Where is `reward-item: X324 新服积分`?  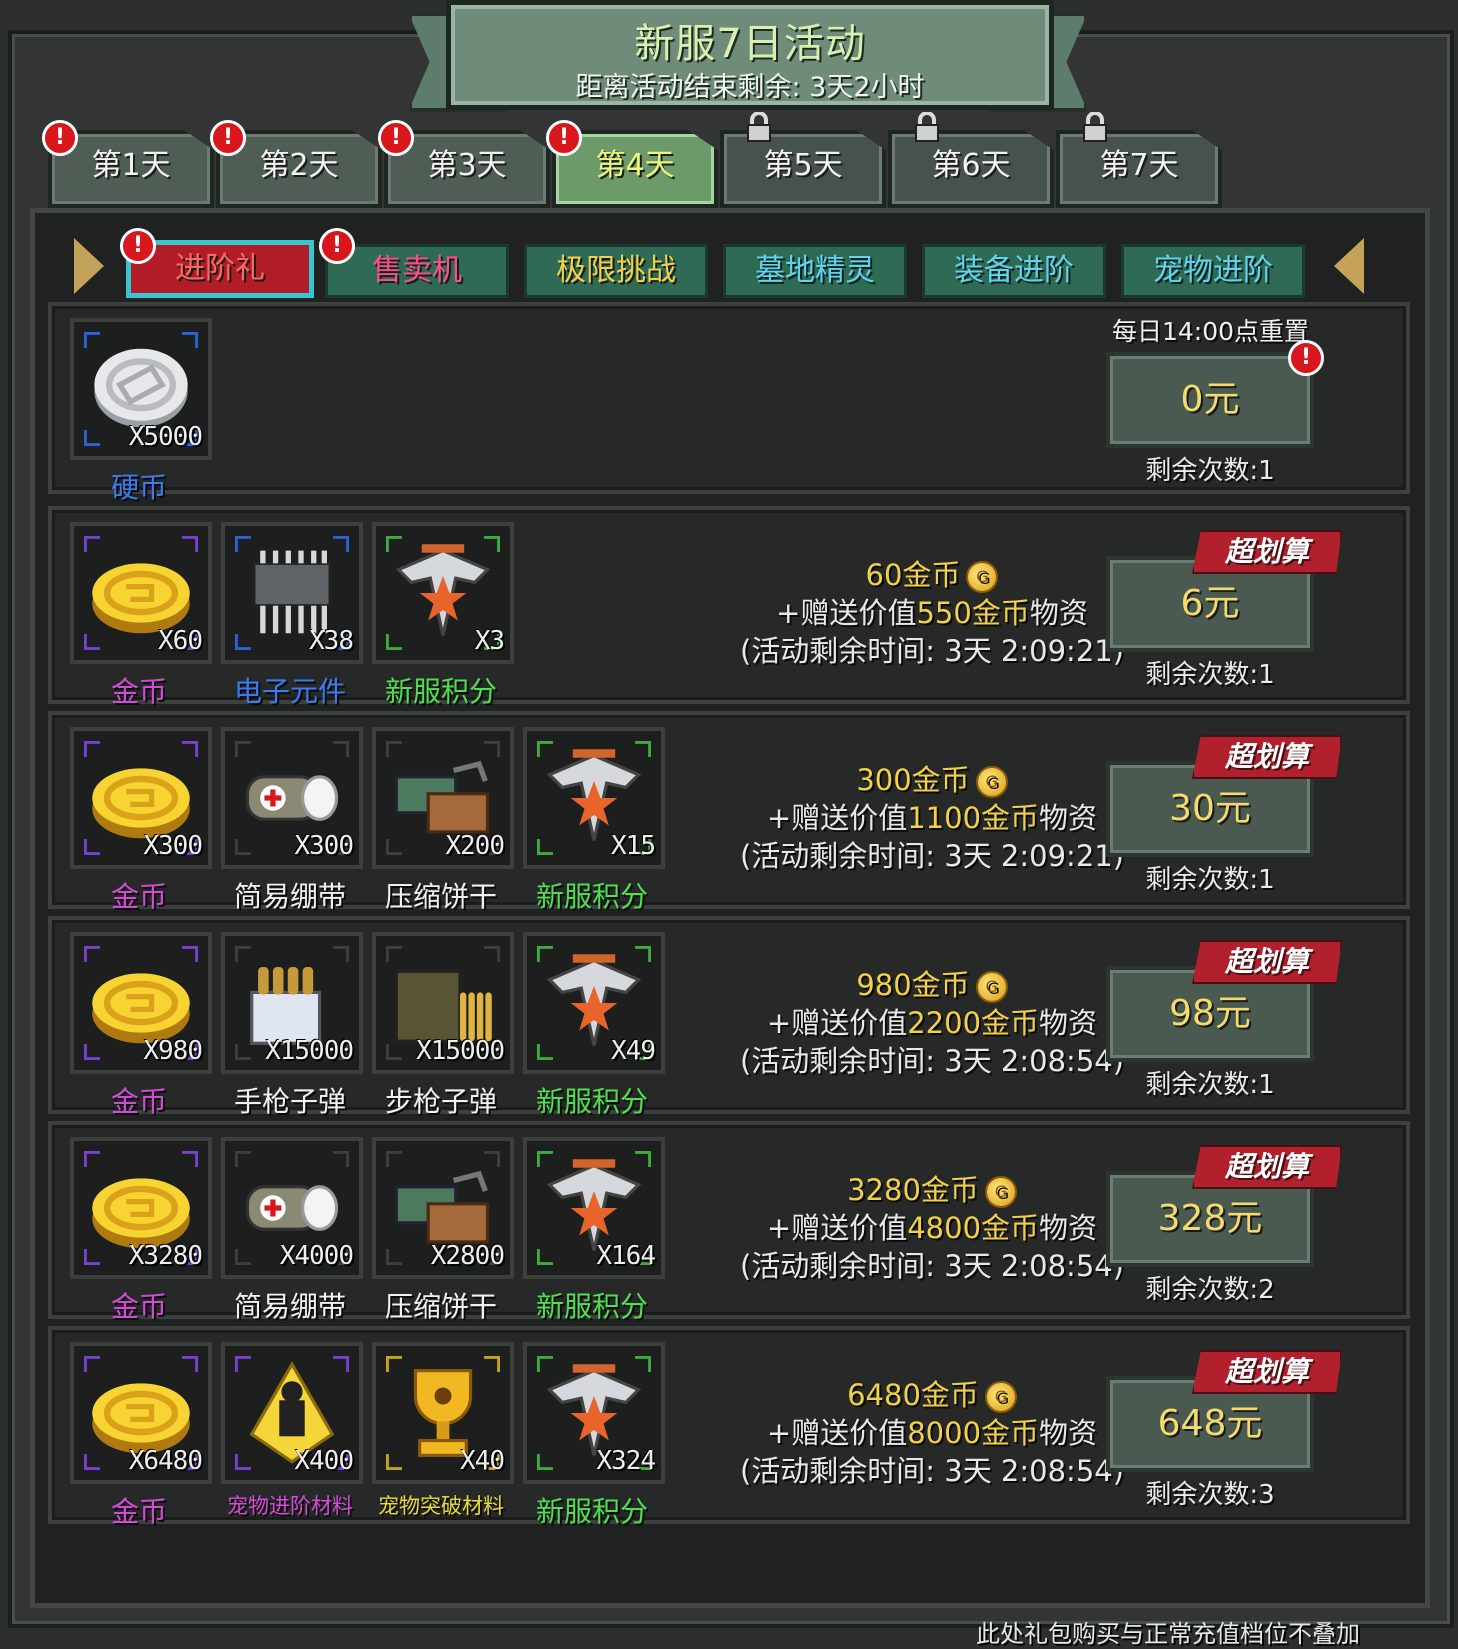 reward-item: X324 新服积分 is located at coordinates (594, 1436).